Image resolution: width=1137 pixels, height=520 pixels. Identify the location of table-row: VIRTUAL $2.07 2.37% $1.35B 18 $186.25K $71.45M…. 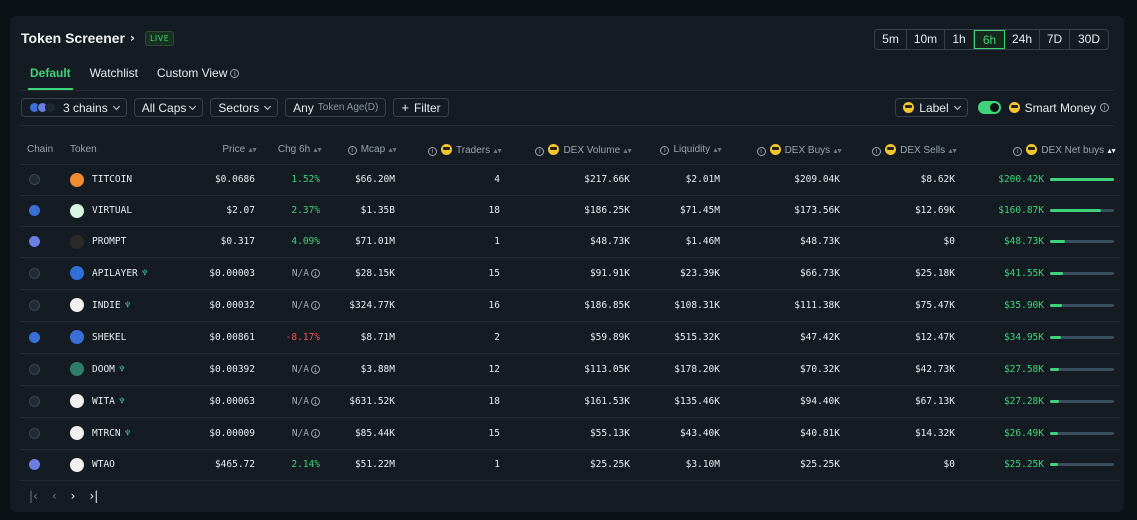
(570, 211).